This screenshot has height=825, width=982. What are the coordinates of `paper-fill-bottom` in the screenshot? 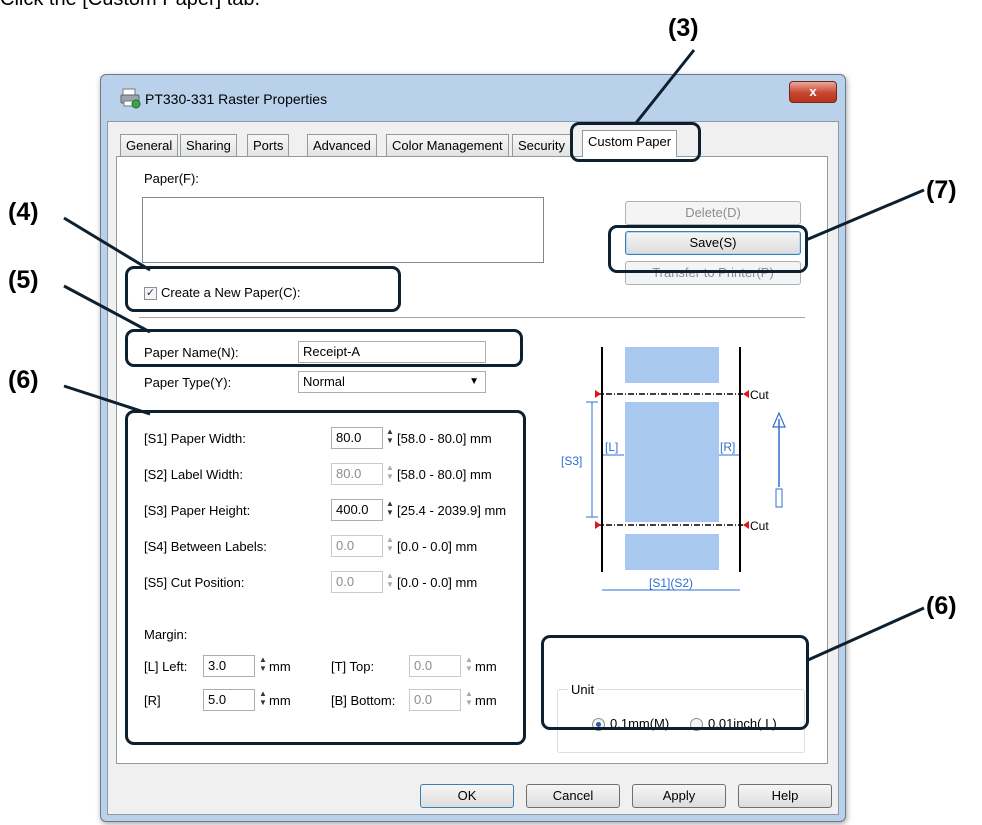 It's located at (672, 552).